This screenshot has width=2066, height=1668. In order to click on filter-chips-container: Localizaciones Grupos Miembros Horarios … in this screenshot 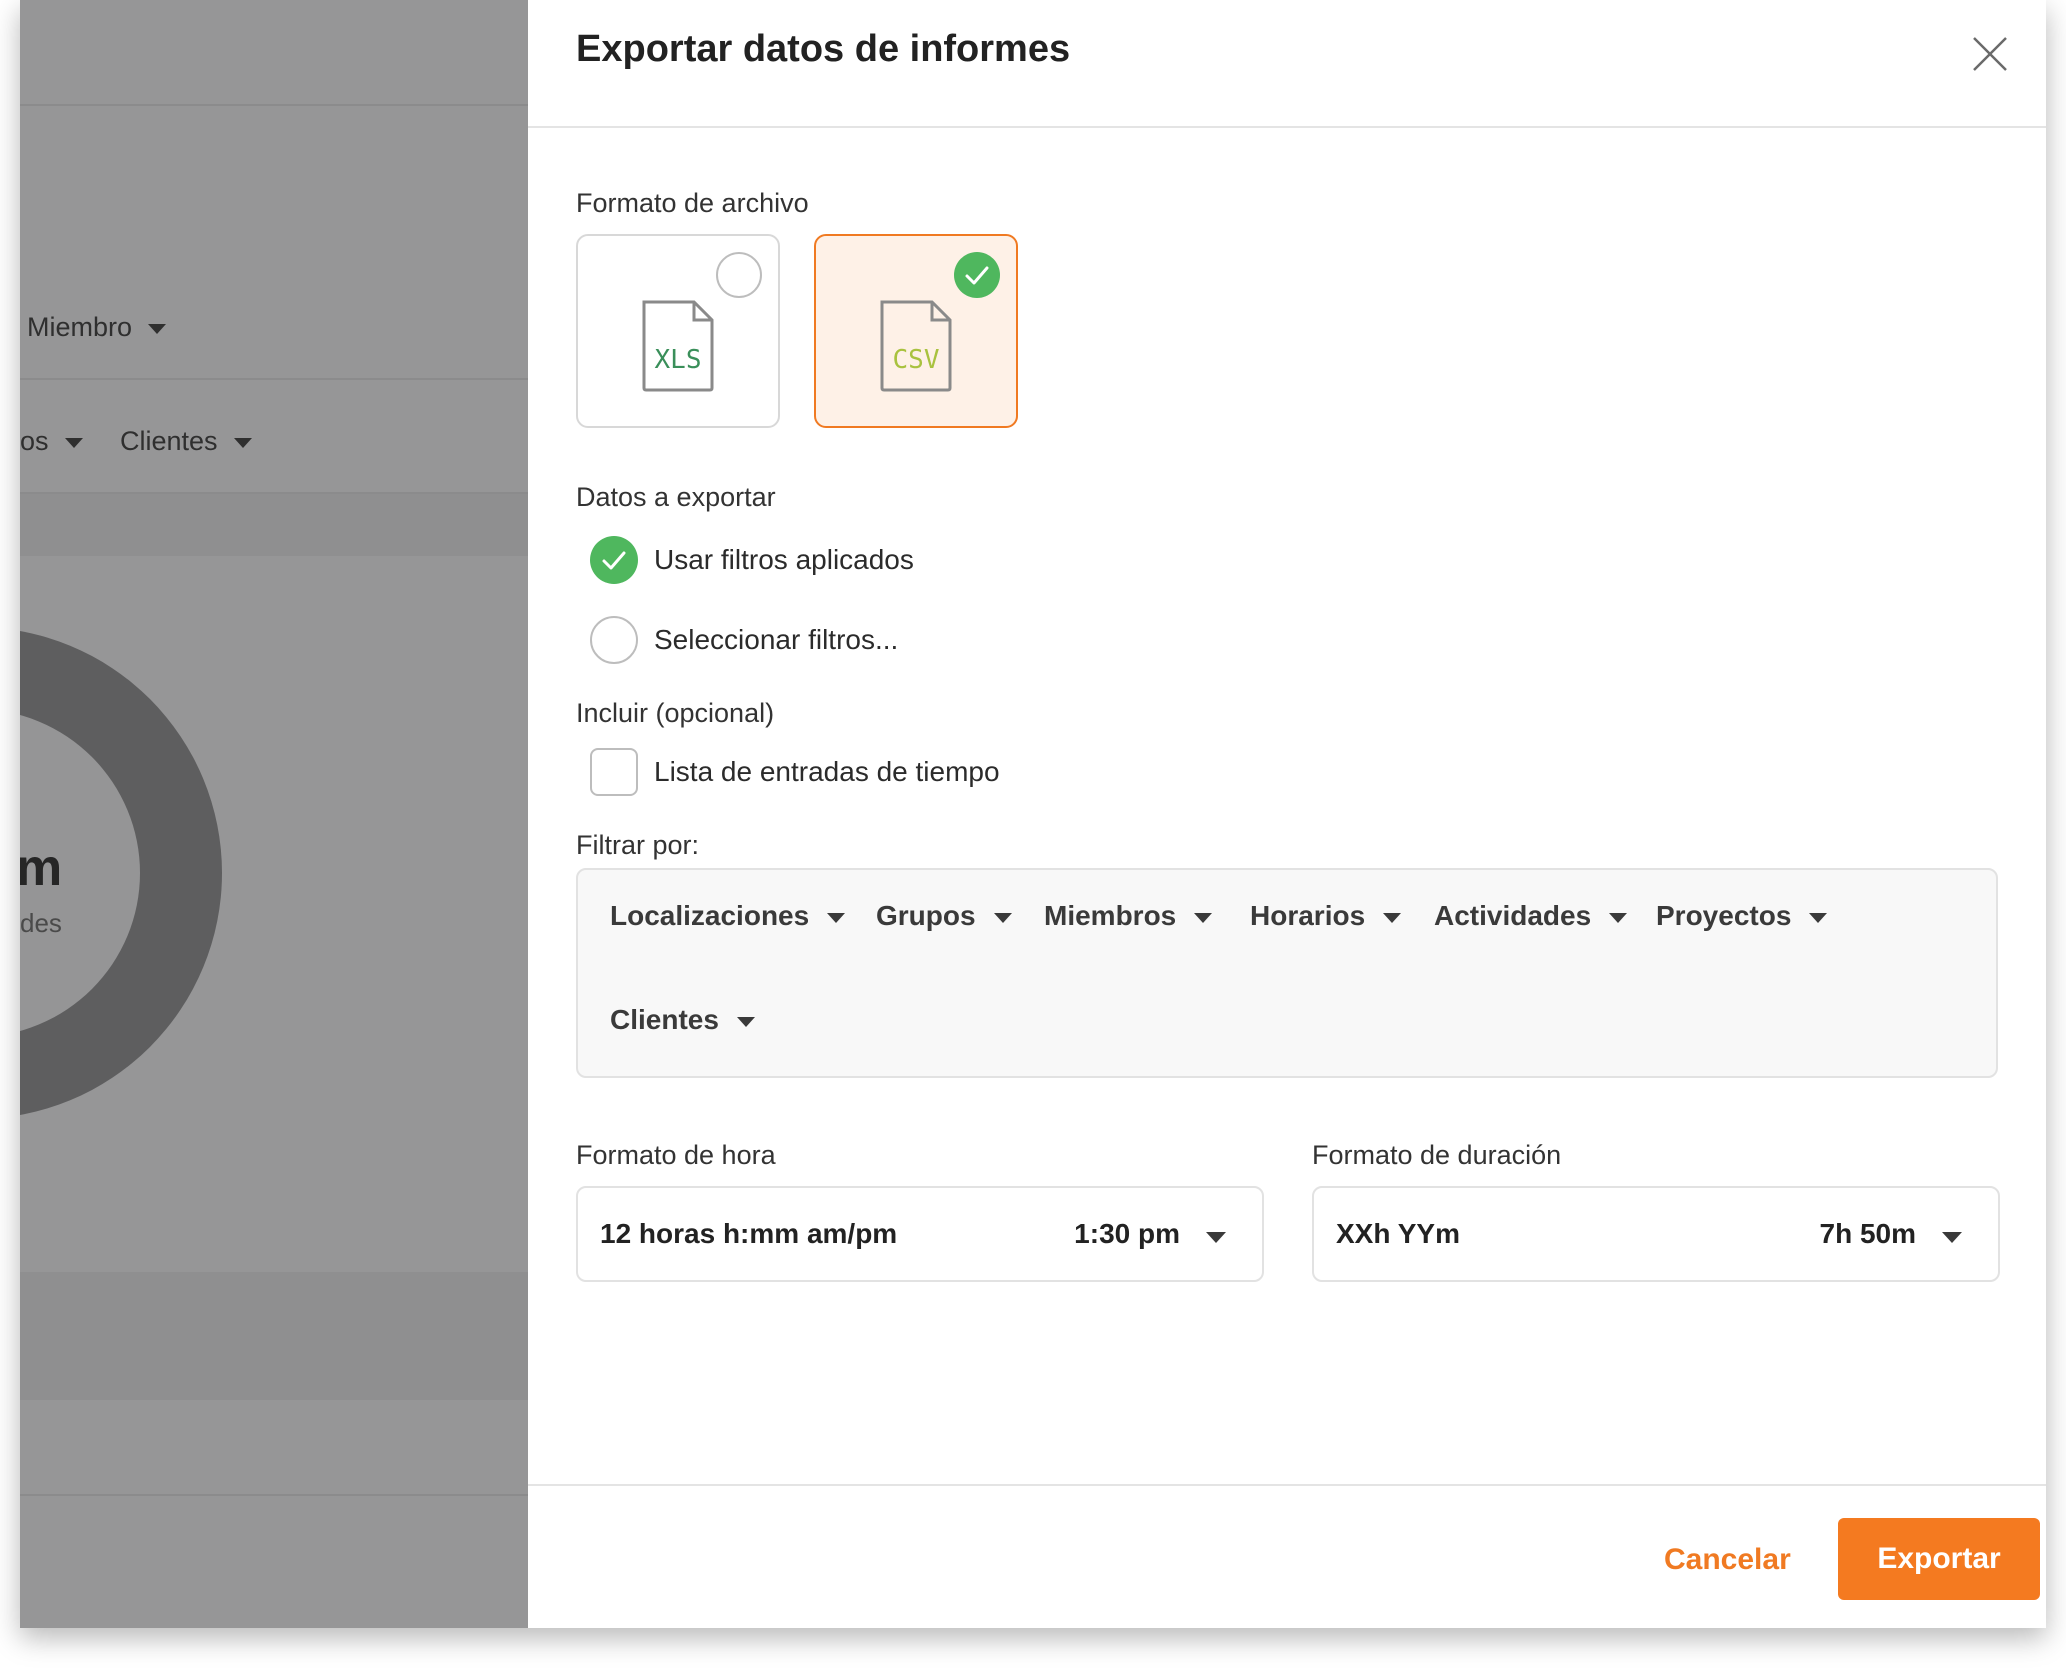, I will do `click(1287, 973)`.